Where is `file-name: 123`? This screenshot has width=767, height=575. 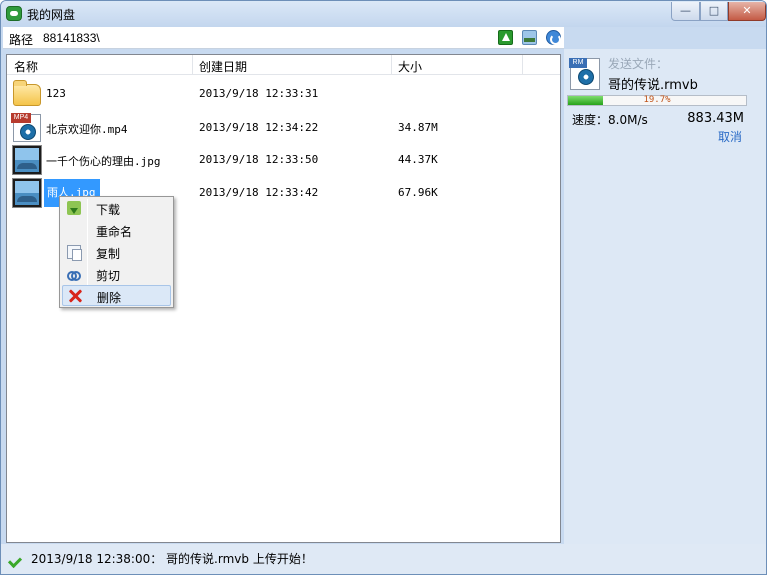 file-name: 123 is located at coordinates (56, 93).